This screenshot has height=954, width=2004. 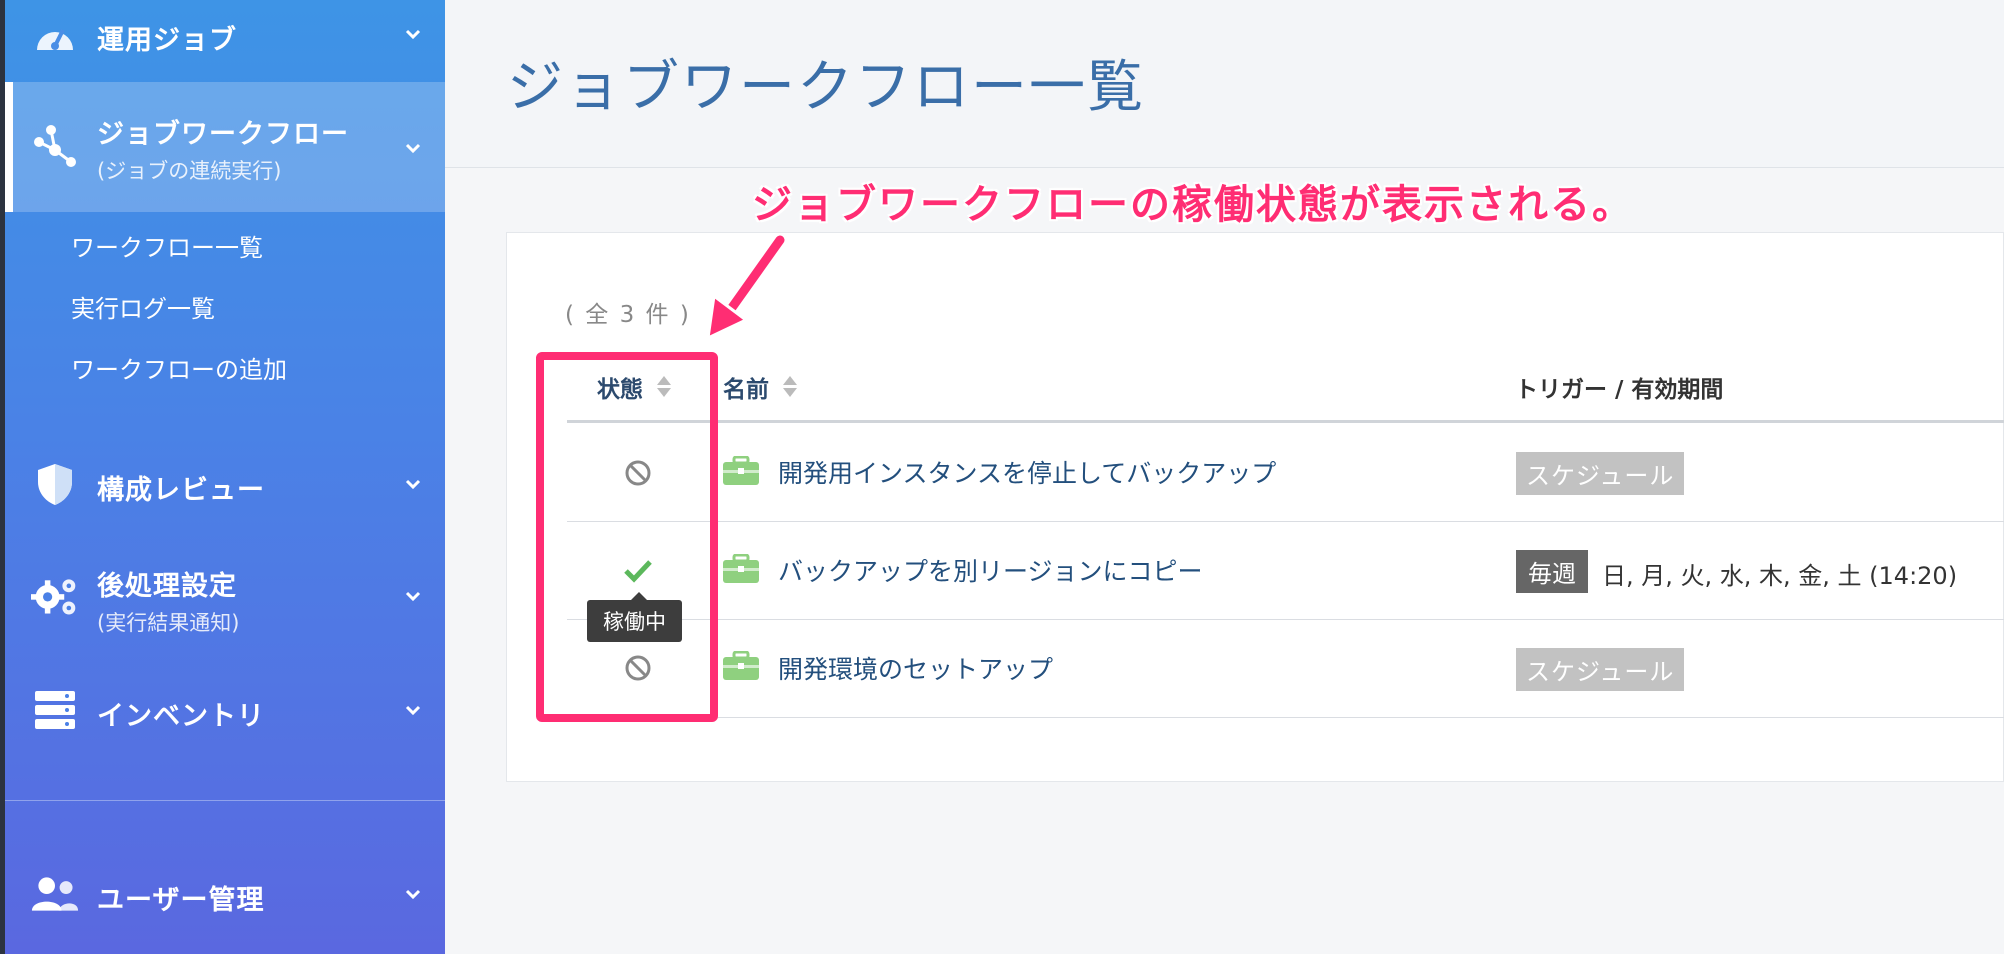 I want to click on nav-operation-jobs: 運用ジョブ, so click(x=225, y=40).